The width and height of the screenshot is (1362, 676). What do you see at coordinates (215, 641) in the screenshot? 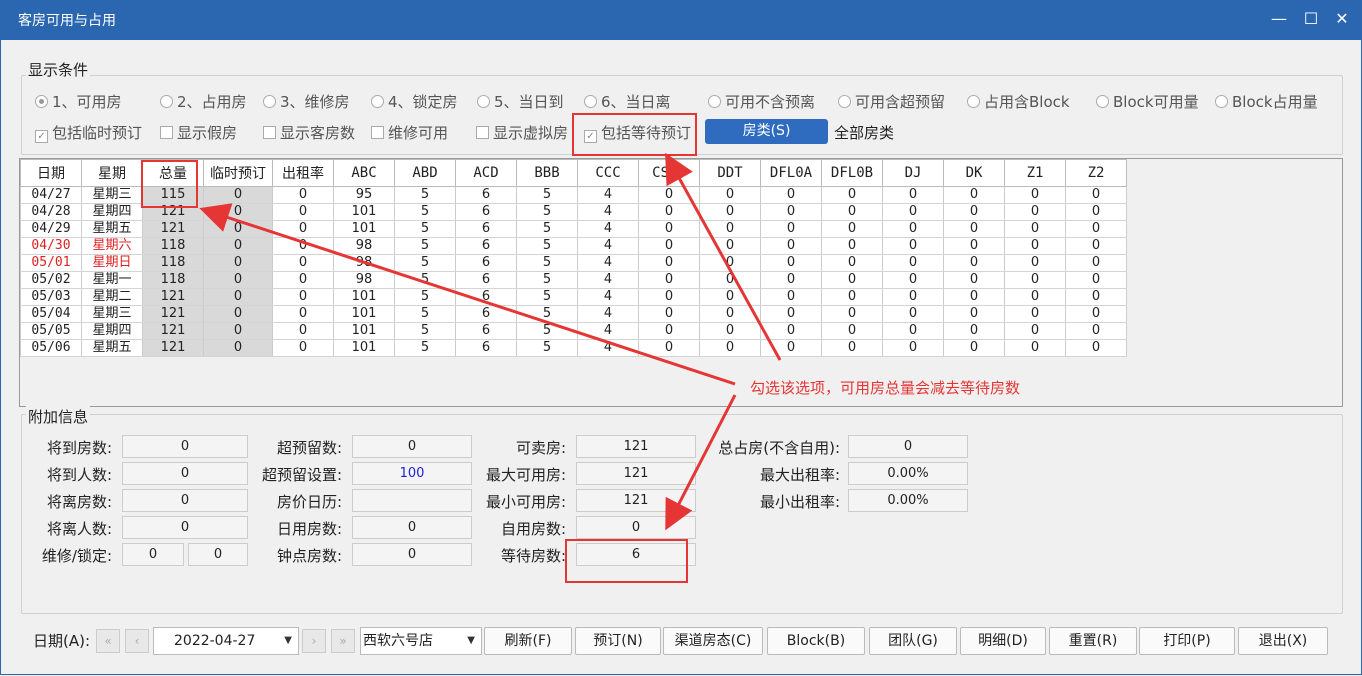
I see `date-value: 2022-04-27` at bounding box center [215, 641].